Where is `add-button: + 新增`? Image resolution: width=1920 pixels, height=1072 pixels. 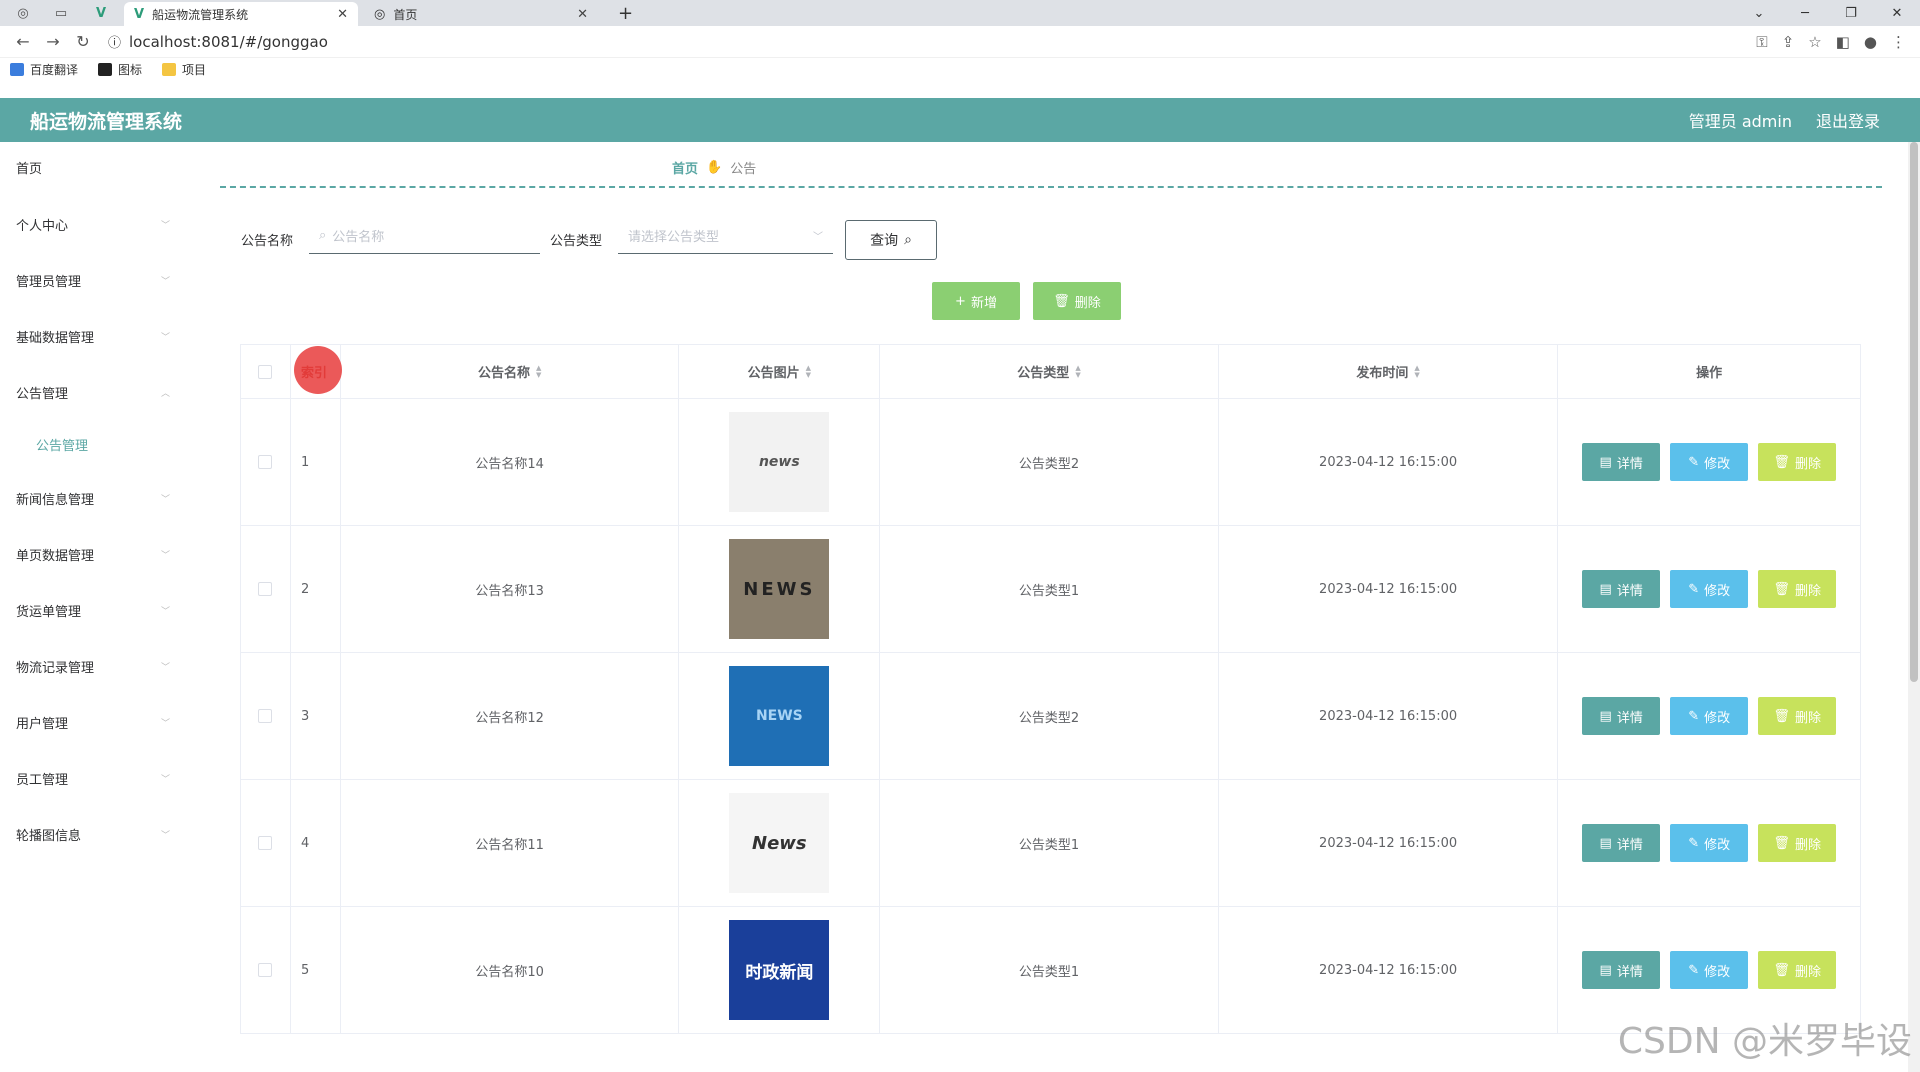 add-button: + 新增 is located at coordinates (976, 301).